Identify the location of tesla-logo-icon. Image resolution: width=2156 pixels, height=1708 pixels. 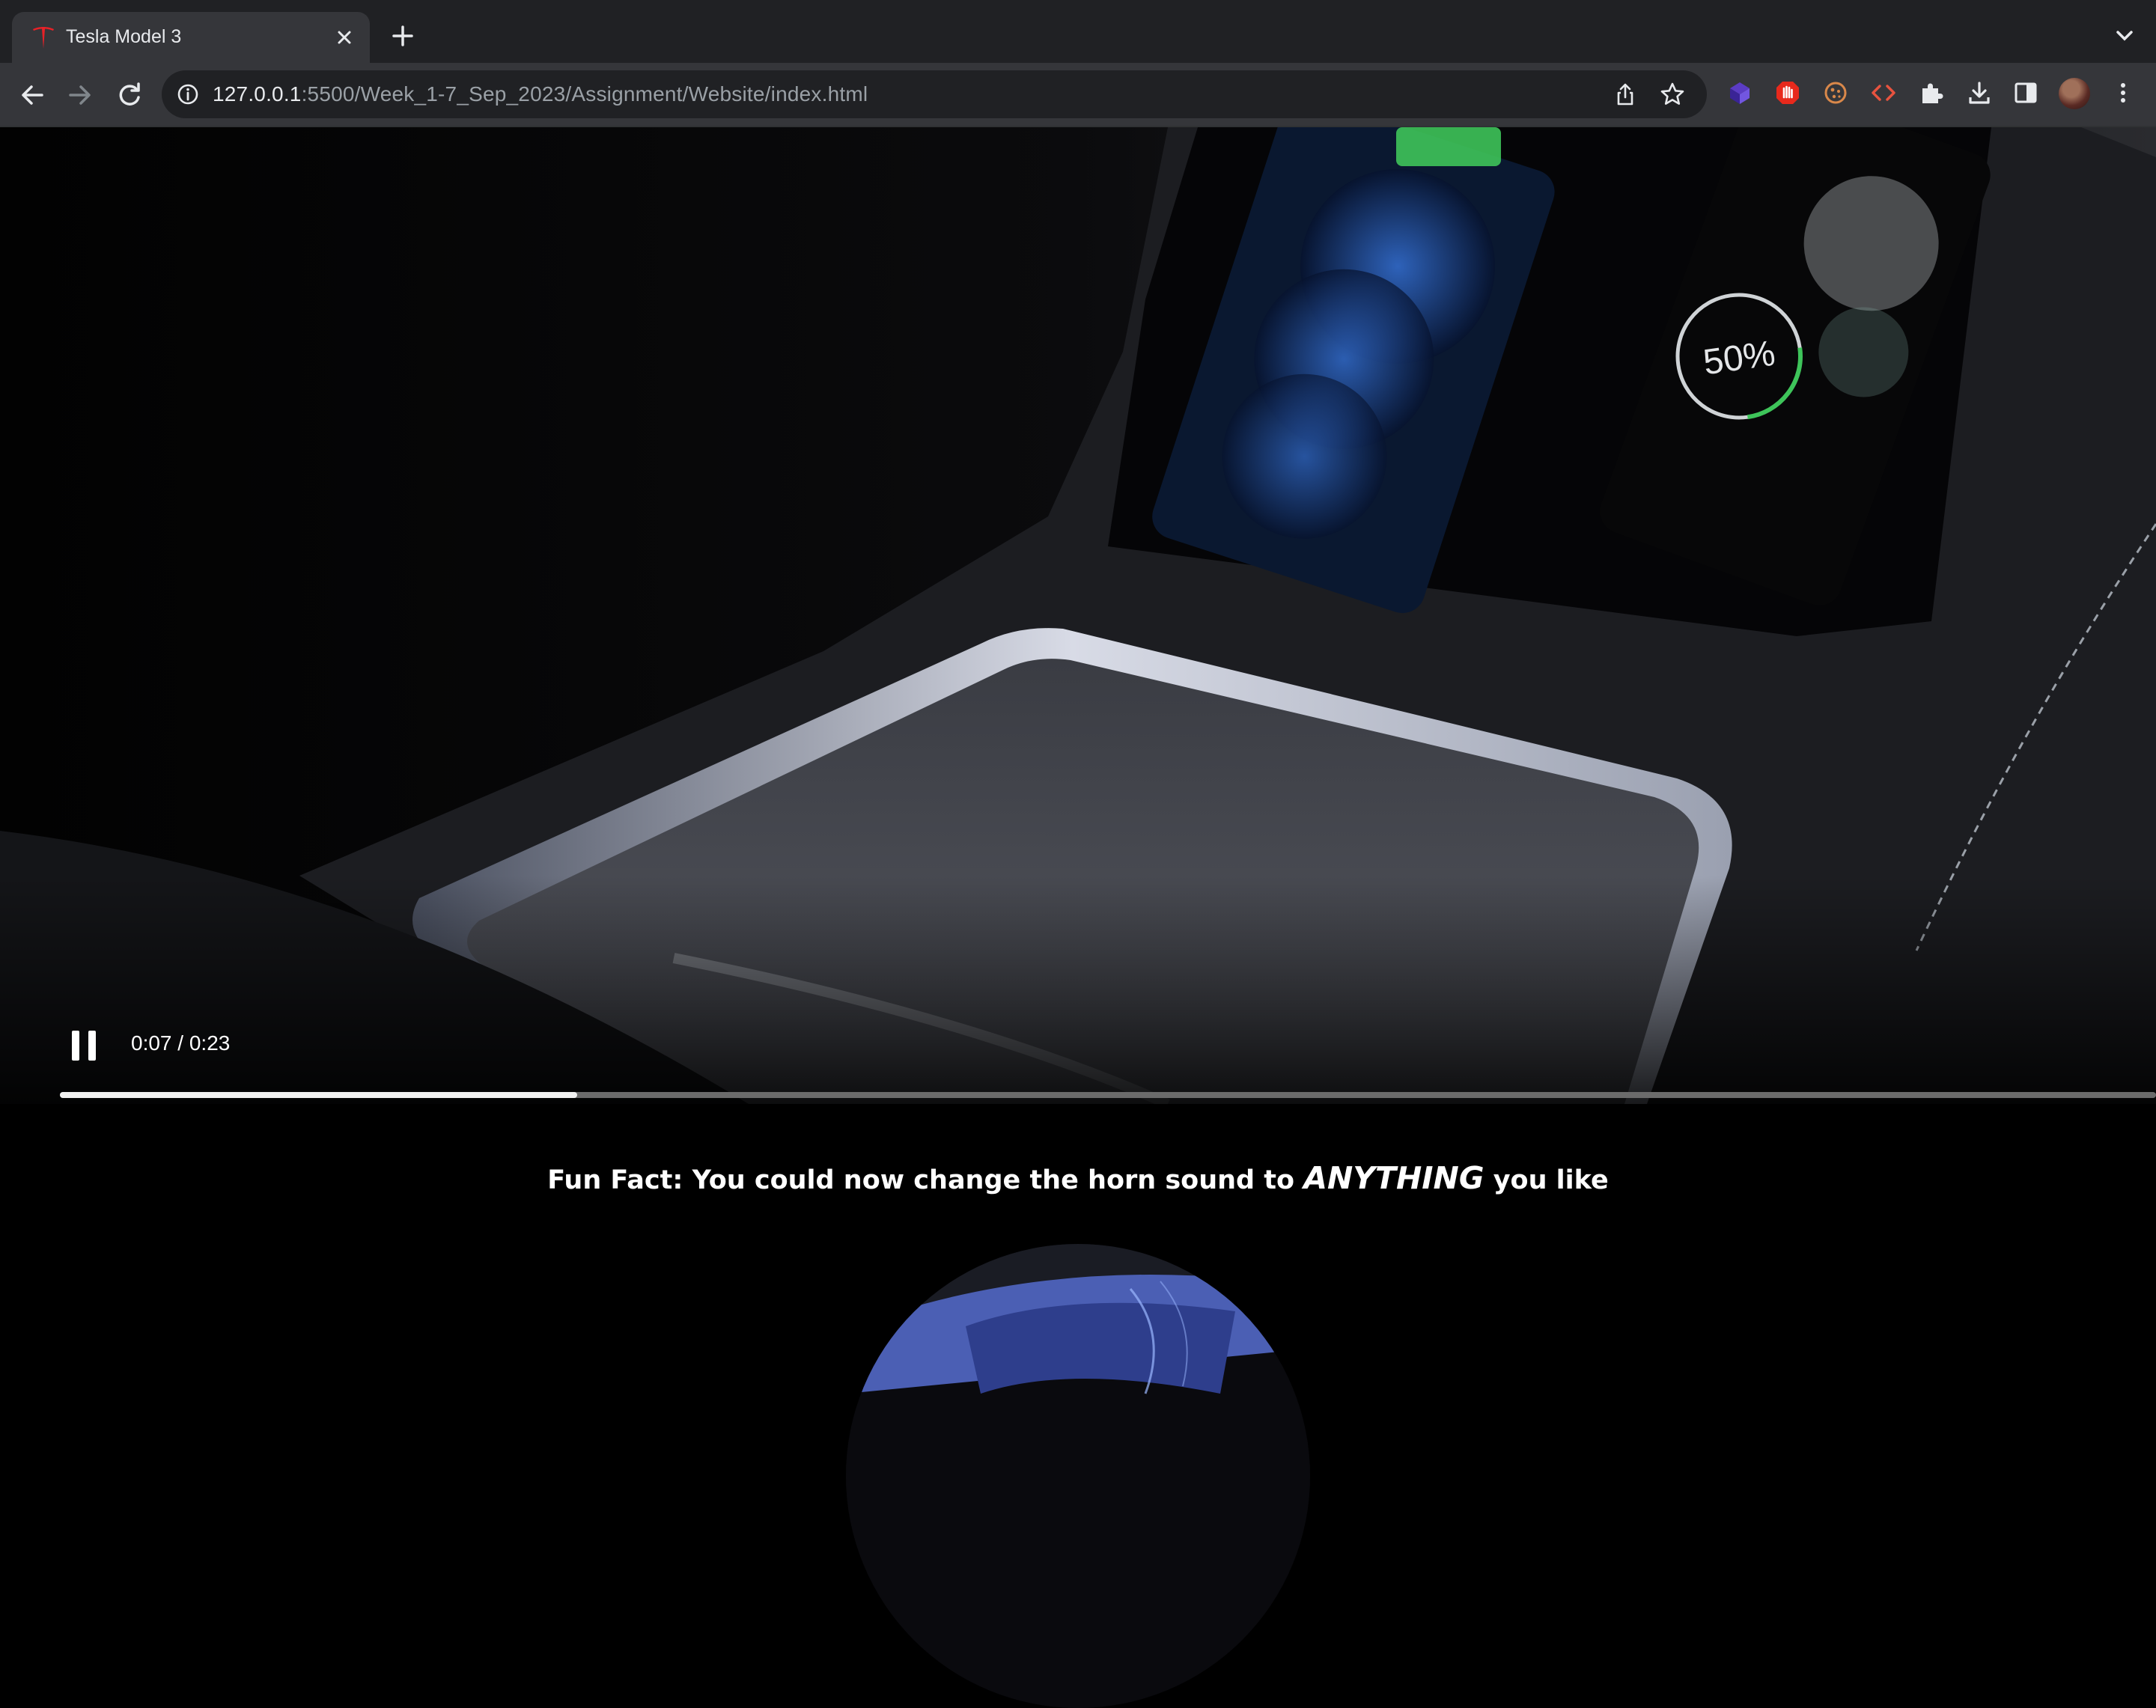
(43, 38).